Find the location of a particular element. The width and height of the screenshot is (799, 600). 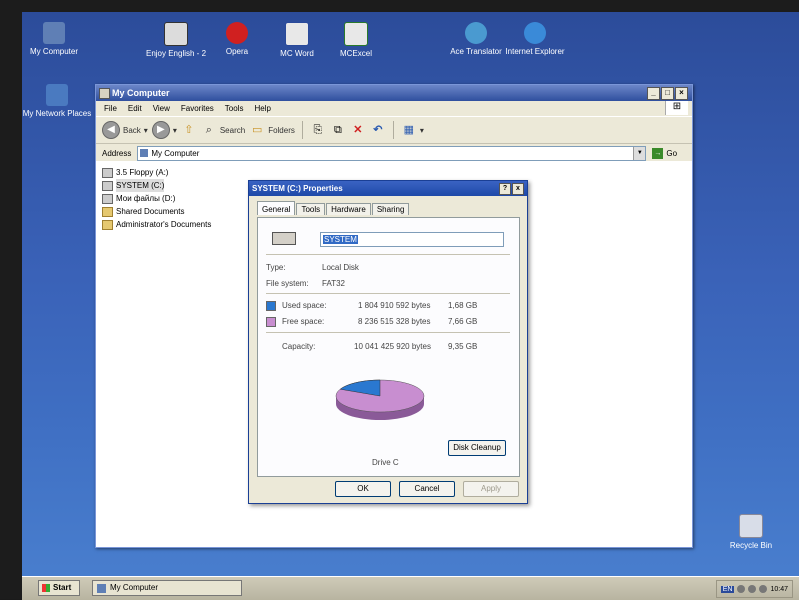

taskbar: Start My Computer EN 10:47 is located at coordinates (410, 588).